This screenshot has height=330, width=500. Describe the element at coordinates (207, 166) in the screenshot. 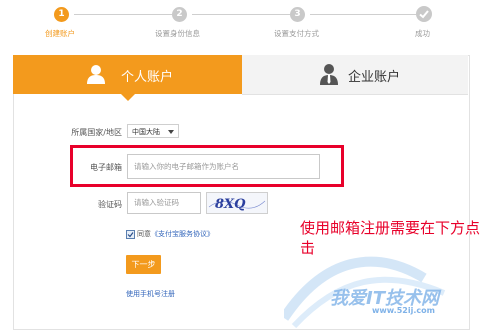

I see `highlight-box` at that location.